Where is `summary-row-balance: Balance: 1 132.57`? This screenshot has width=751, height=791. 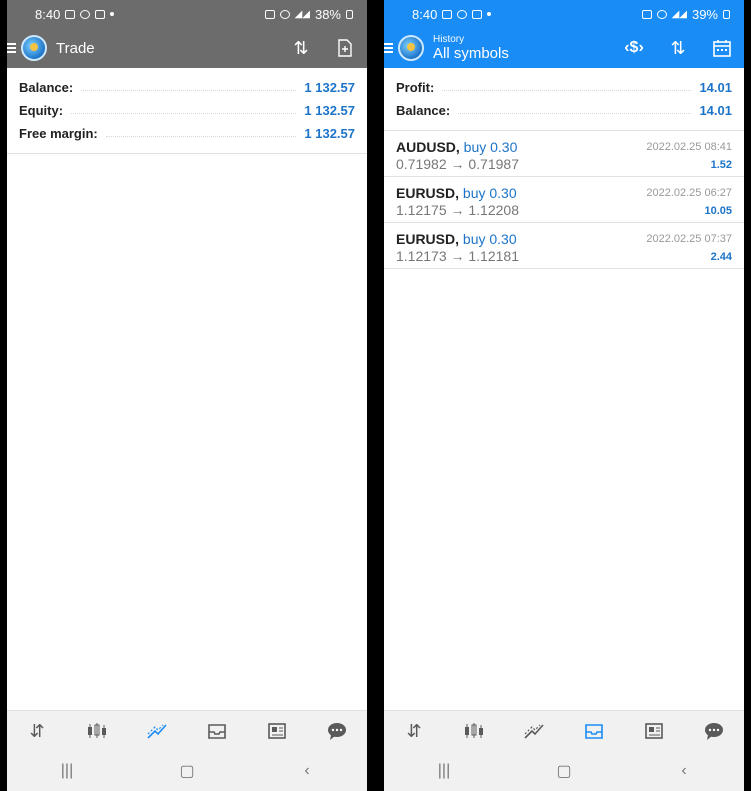 summary-row-balance: Balance: 1 132.57 is located at coordinates (187, 87).